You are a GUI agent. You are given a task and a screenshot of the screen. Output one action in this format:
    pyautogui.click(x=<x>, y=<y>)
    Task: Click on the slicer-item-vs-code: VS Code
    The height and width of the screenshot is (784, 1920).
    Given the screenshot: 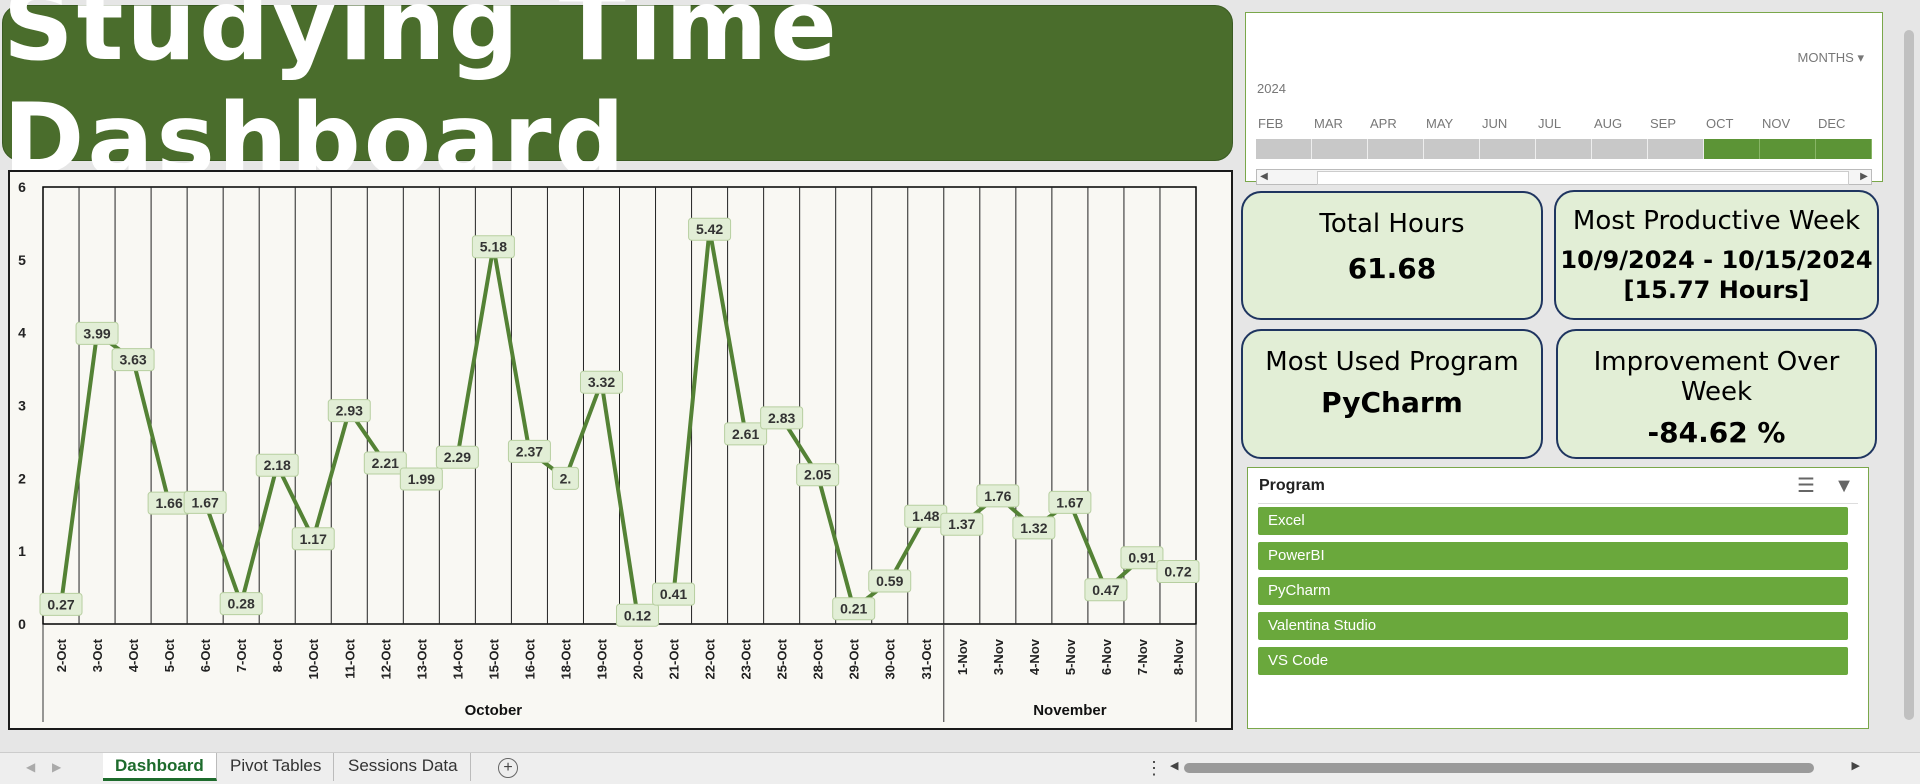 What is the action you would take?
    pyautogui.click(x=1553, y=661)
    